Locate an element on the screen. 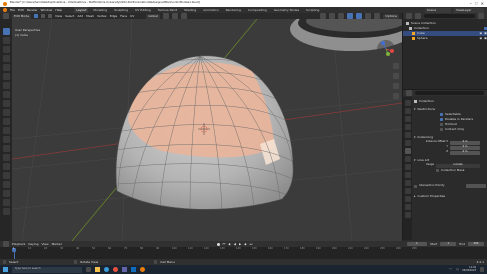 This screenshot has height=274, width=487. poly-build-tool is located at coordinates (6, 157).